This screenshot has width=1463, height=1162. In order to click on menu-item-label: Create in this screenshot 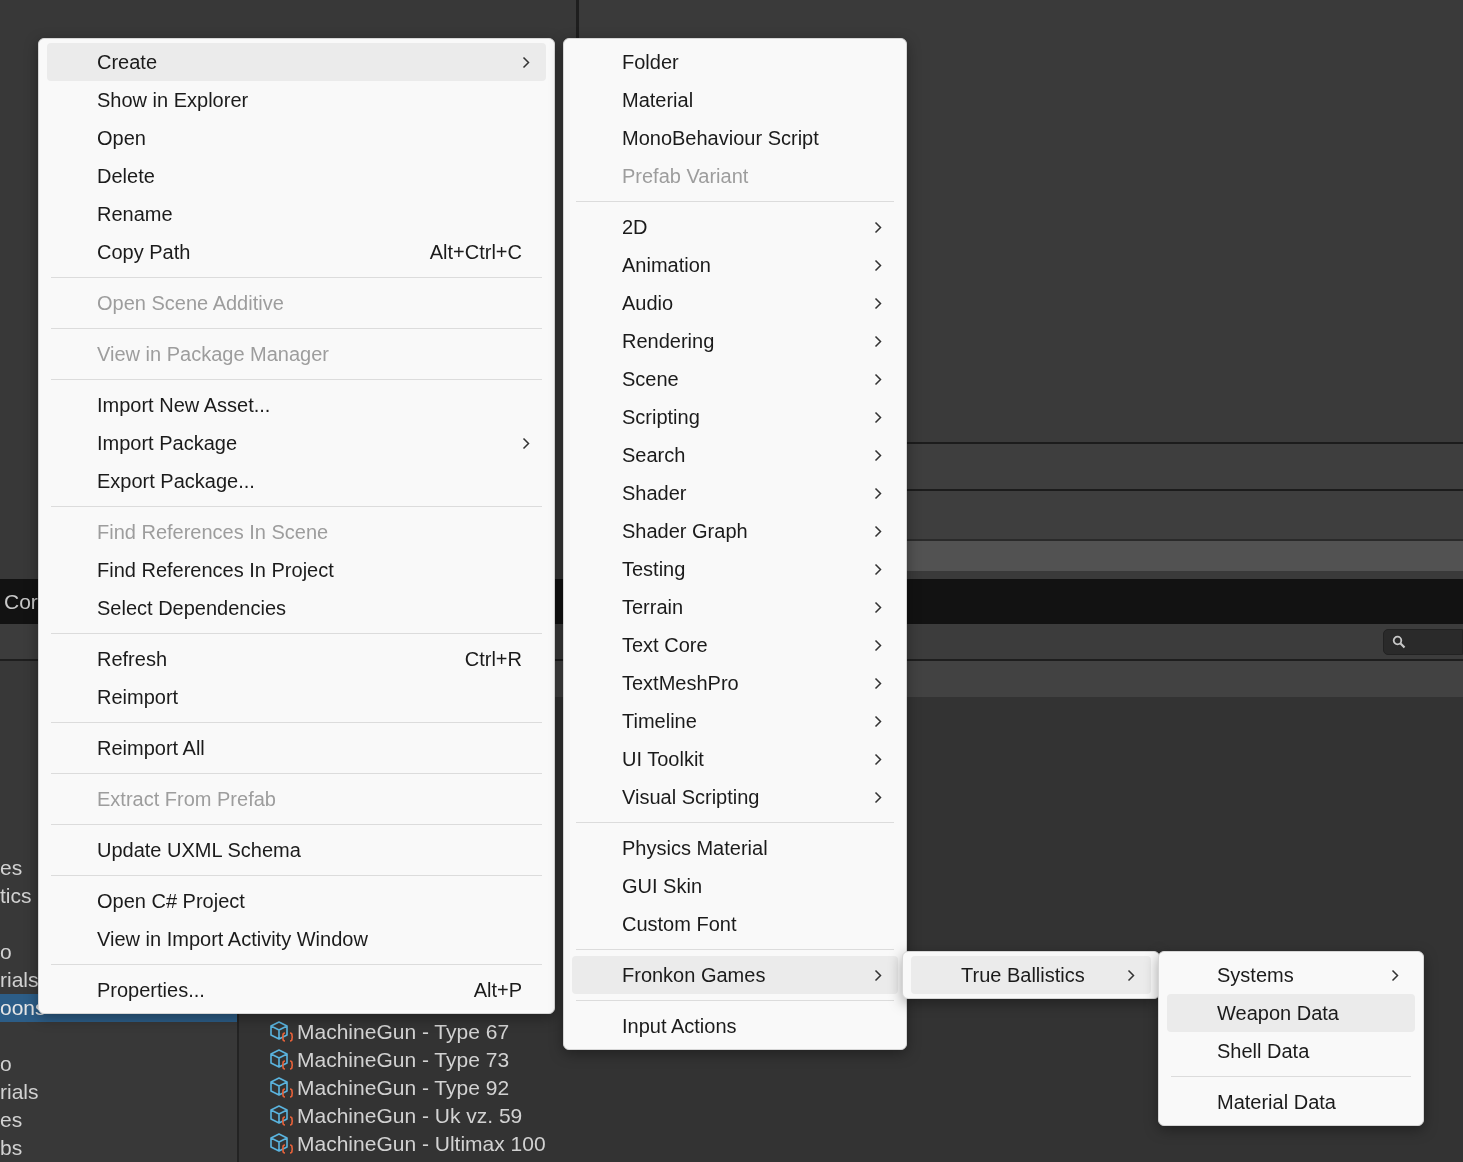, I will do `click(128, 62)`.